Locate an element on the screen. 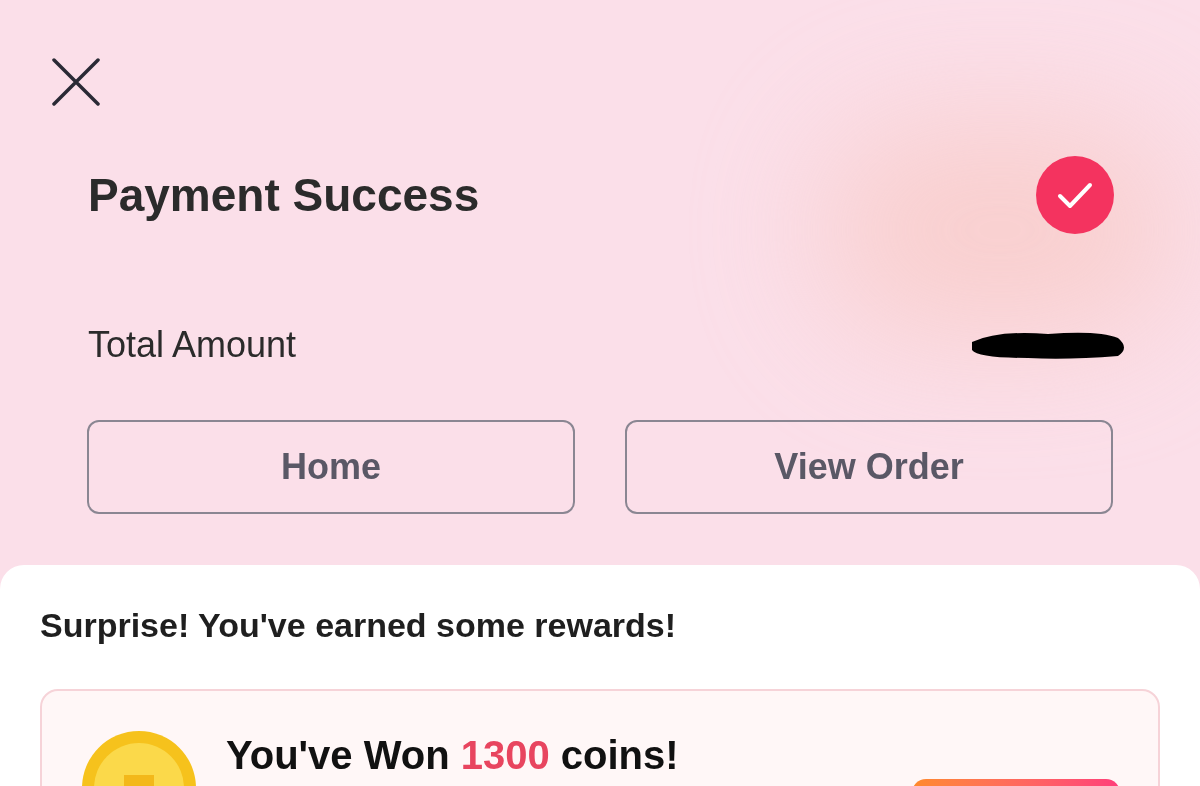  action-button: View Order is located at coordinates (869, 467).